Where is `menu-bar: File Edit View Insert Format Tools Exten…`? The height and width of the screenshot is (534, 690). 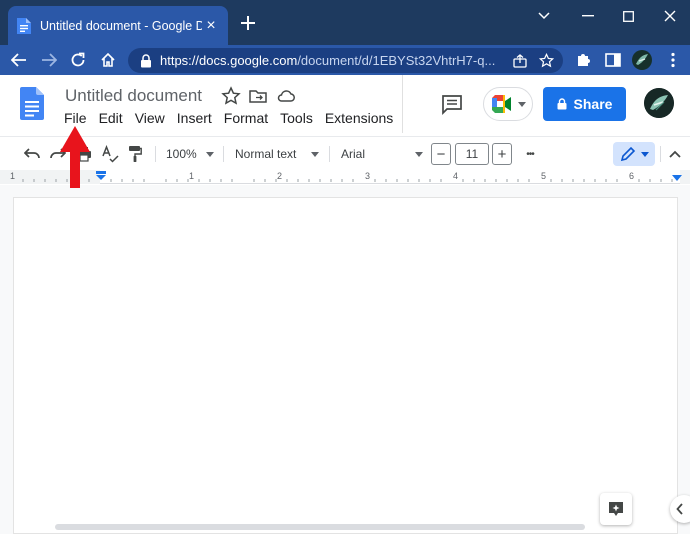
menu-bar: File Edit View Insert Format Tools Exten… is located at coordinates (234, 118).